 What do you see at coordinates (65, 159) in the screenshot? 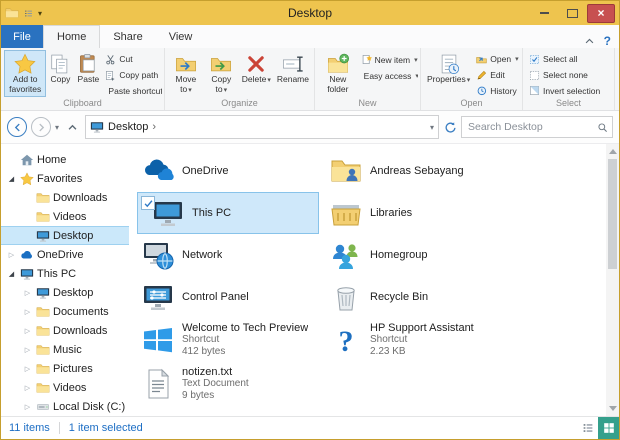
I see `sidebar-item-home: Home` at bounding box center [65, 159].